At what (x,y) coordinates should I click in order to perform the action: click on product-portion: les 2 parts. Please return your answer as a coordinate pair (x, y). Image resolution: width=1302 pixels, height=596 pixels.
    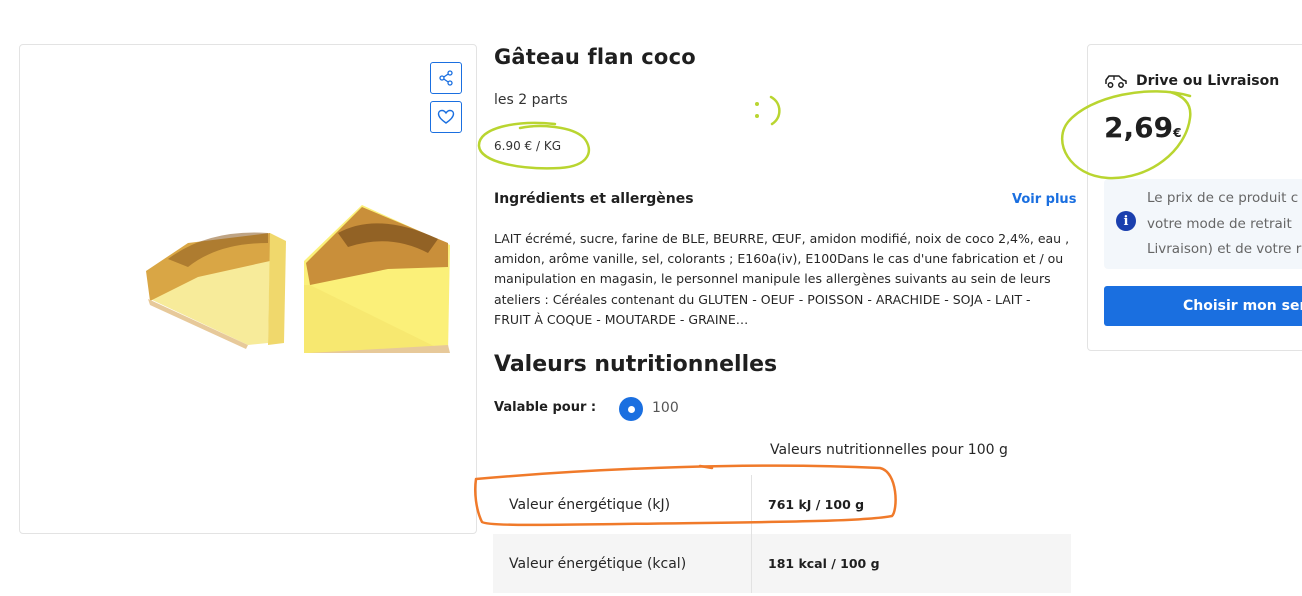
    Looking at the image, I should click on (531, 100).